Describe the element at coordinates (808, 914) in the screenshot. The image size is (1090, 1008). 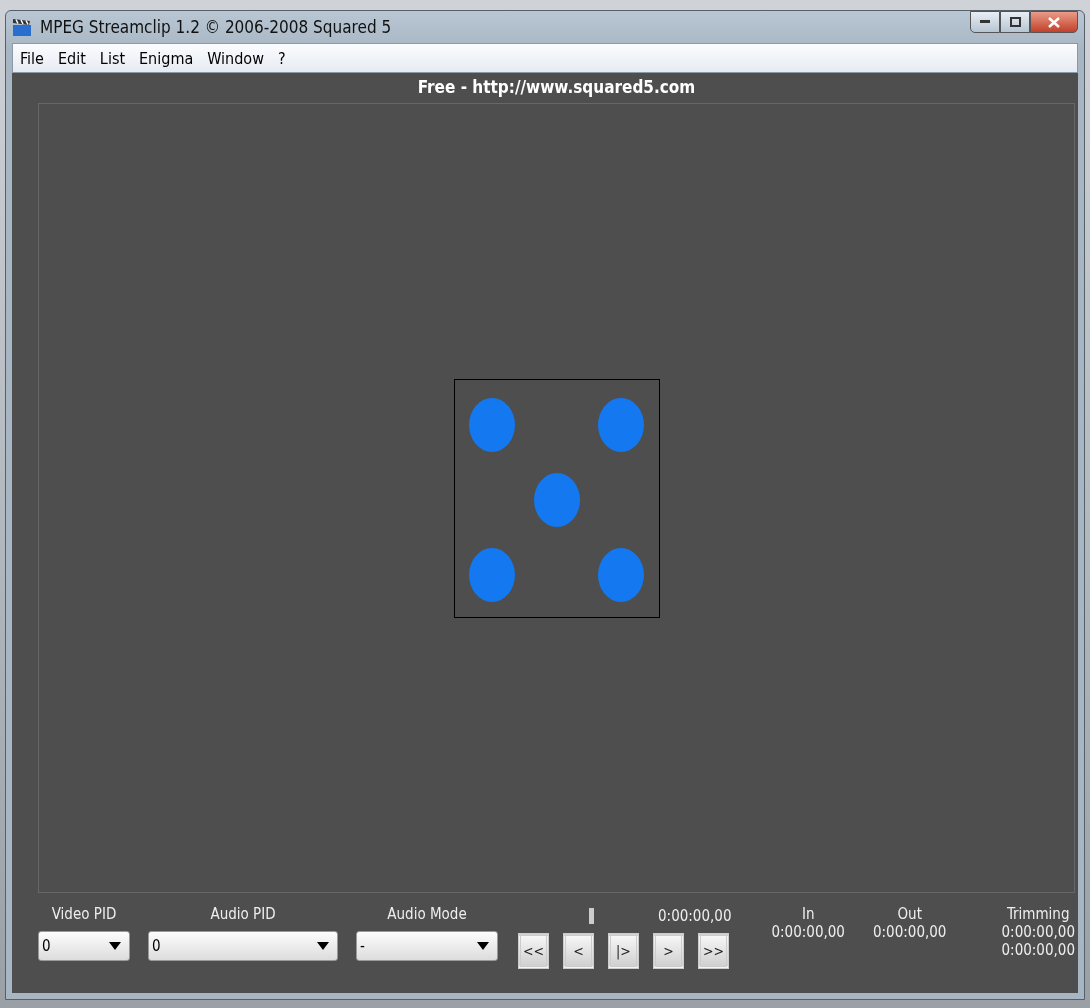
I see `in-label: In` at that location.